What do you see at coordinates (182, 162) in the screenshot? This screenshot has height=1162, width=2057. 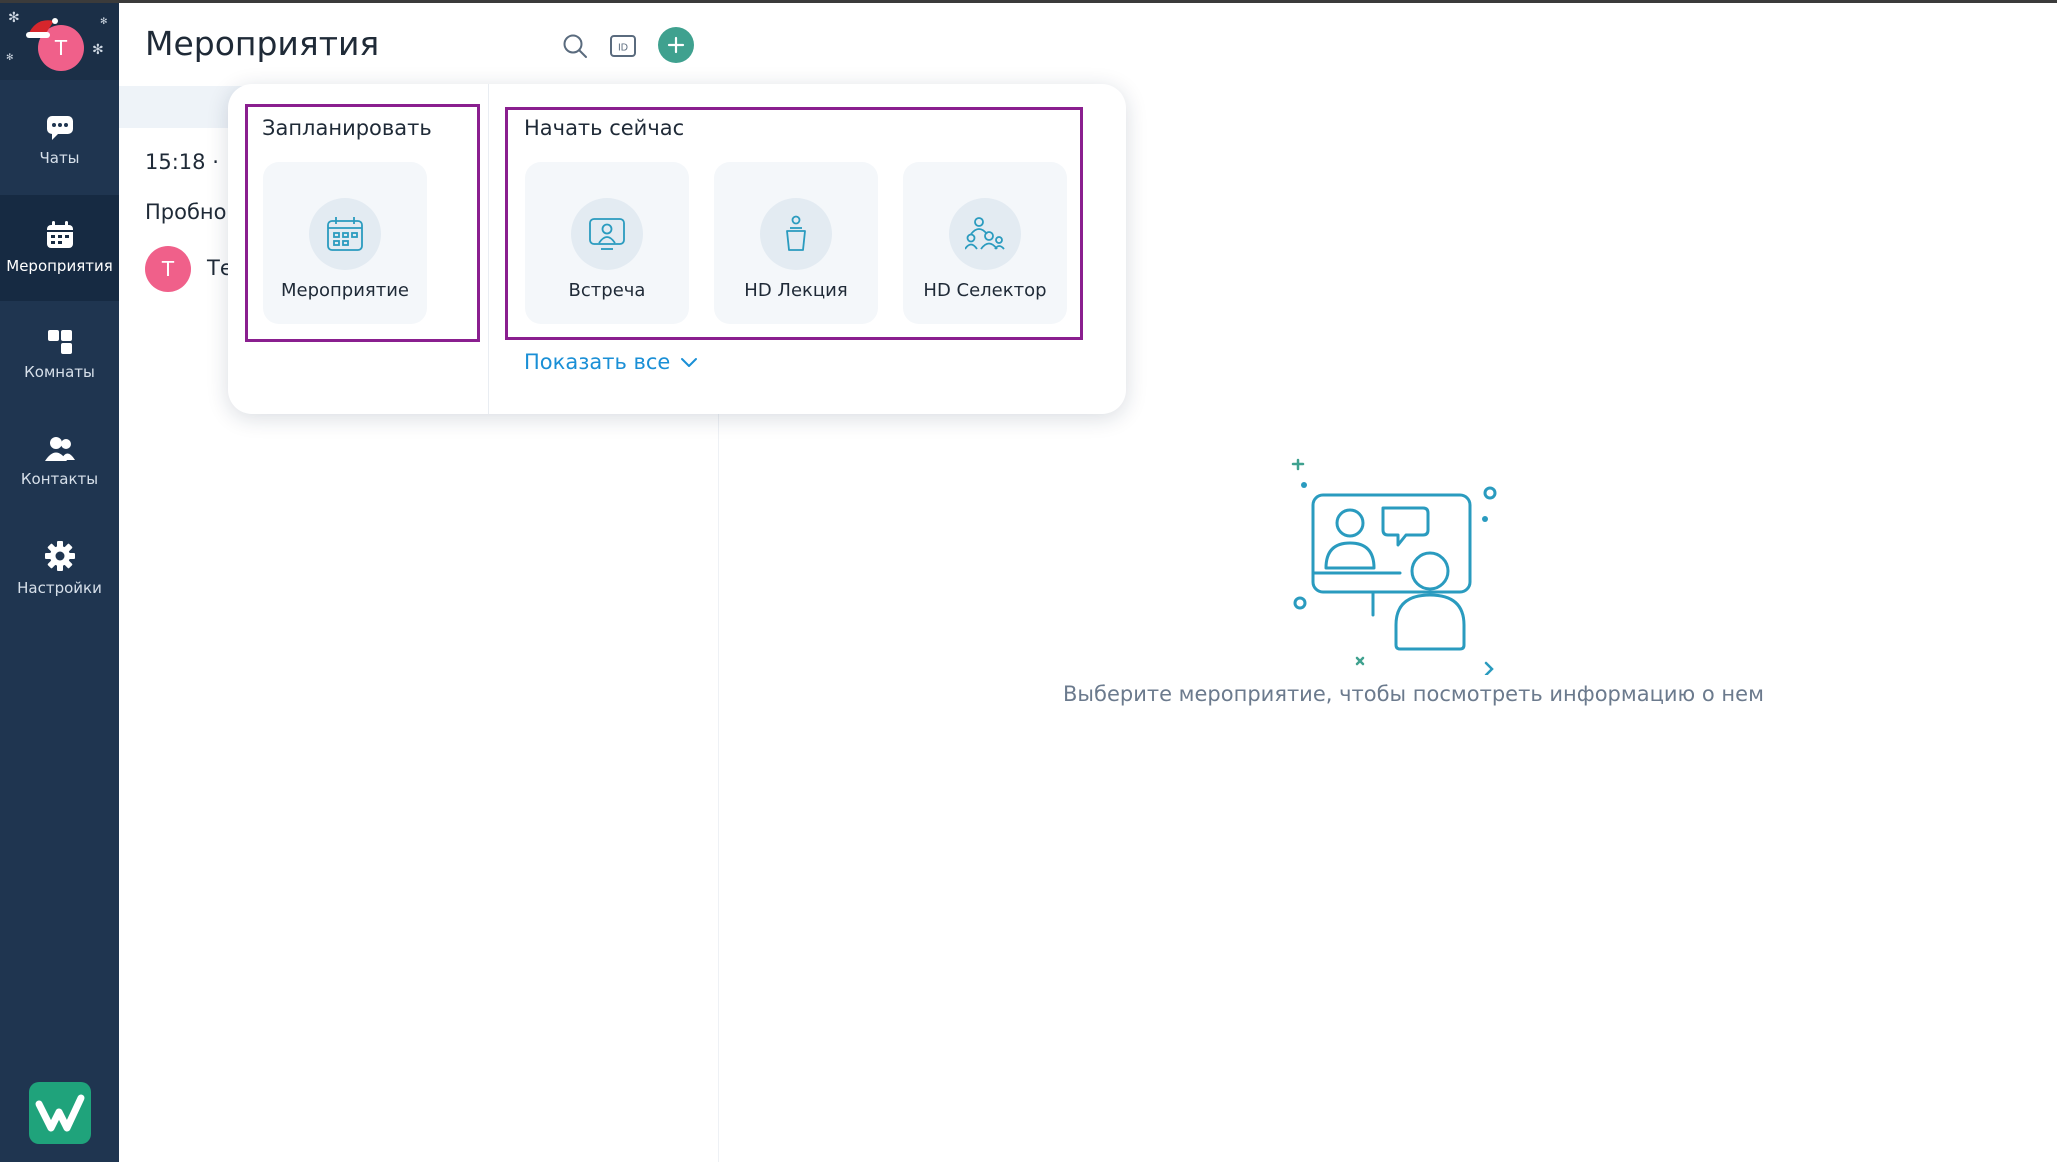 I see `event-time: 15:18 ·` at bounding box center [182, 162].